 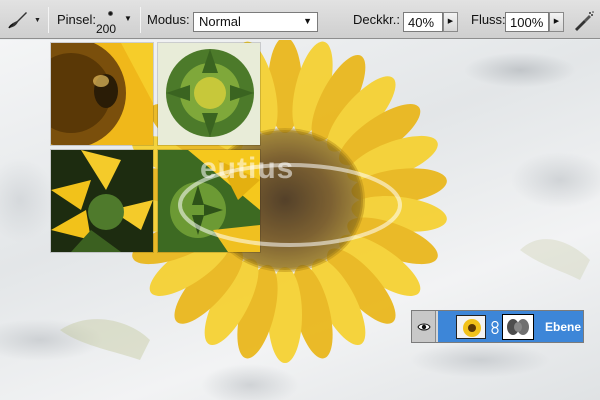 I want to click on opacity-label: Deckkr.:, so click(x=376, y=19).